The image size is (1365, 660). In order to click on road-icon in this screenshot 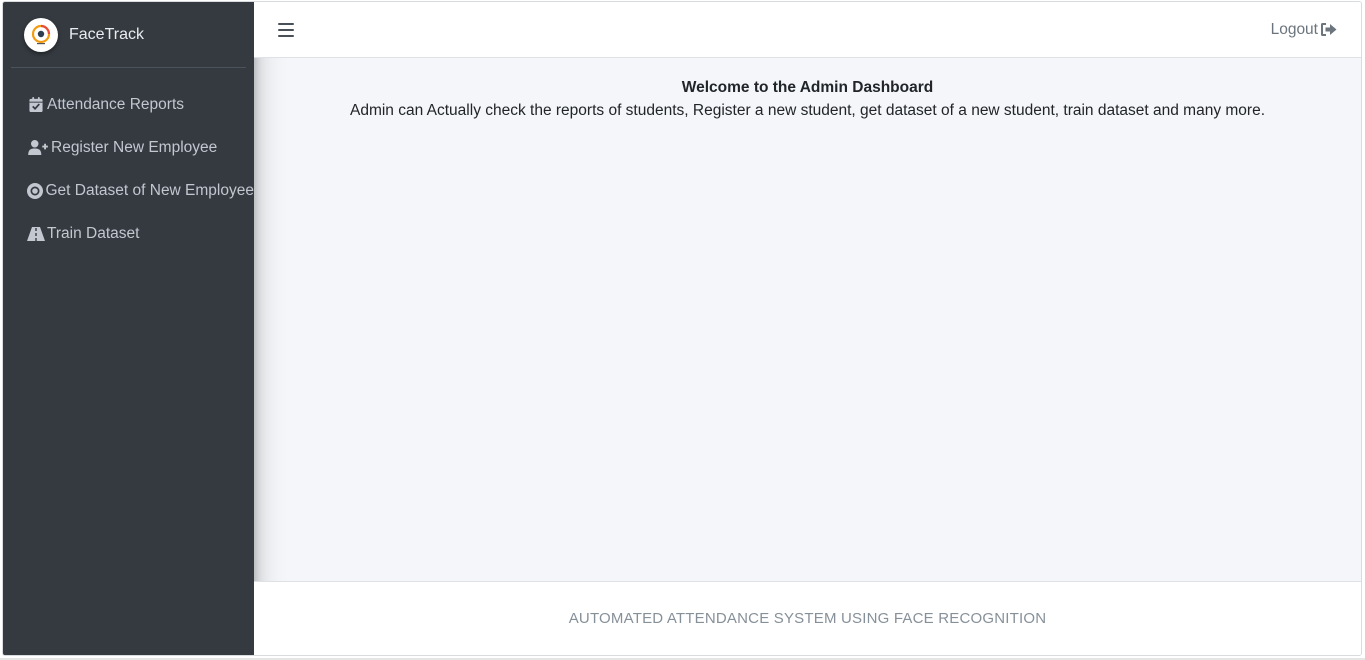, I will do `click(36, 234)`.